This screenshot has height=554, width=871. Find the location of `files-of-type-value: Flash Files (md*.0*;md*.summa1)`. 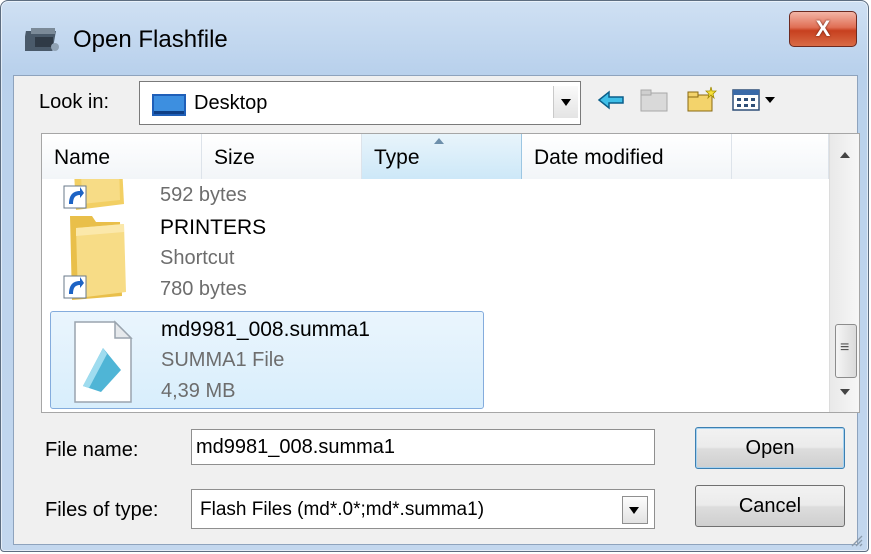

files-of-type-value: Flash Files (md*.0*;md*.summa1) is located at coordinates (342, 509).